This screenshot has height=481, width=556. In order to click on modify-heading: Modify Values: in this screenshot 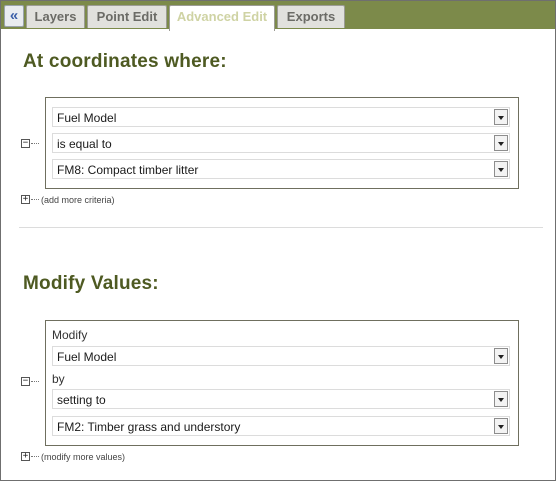, I will do `click(91, 283)`.